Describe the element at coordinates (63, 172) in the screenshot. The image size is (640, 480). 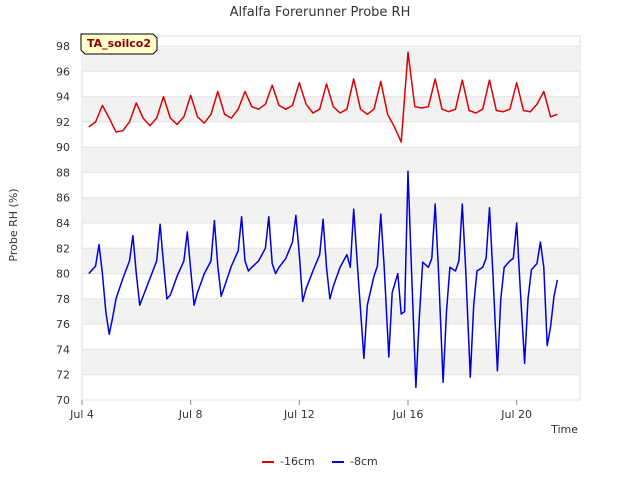
I see `y-tick-label: 88` at that location.